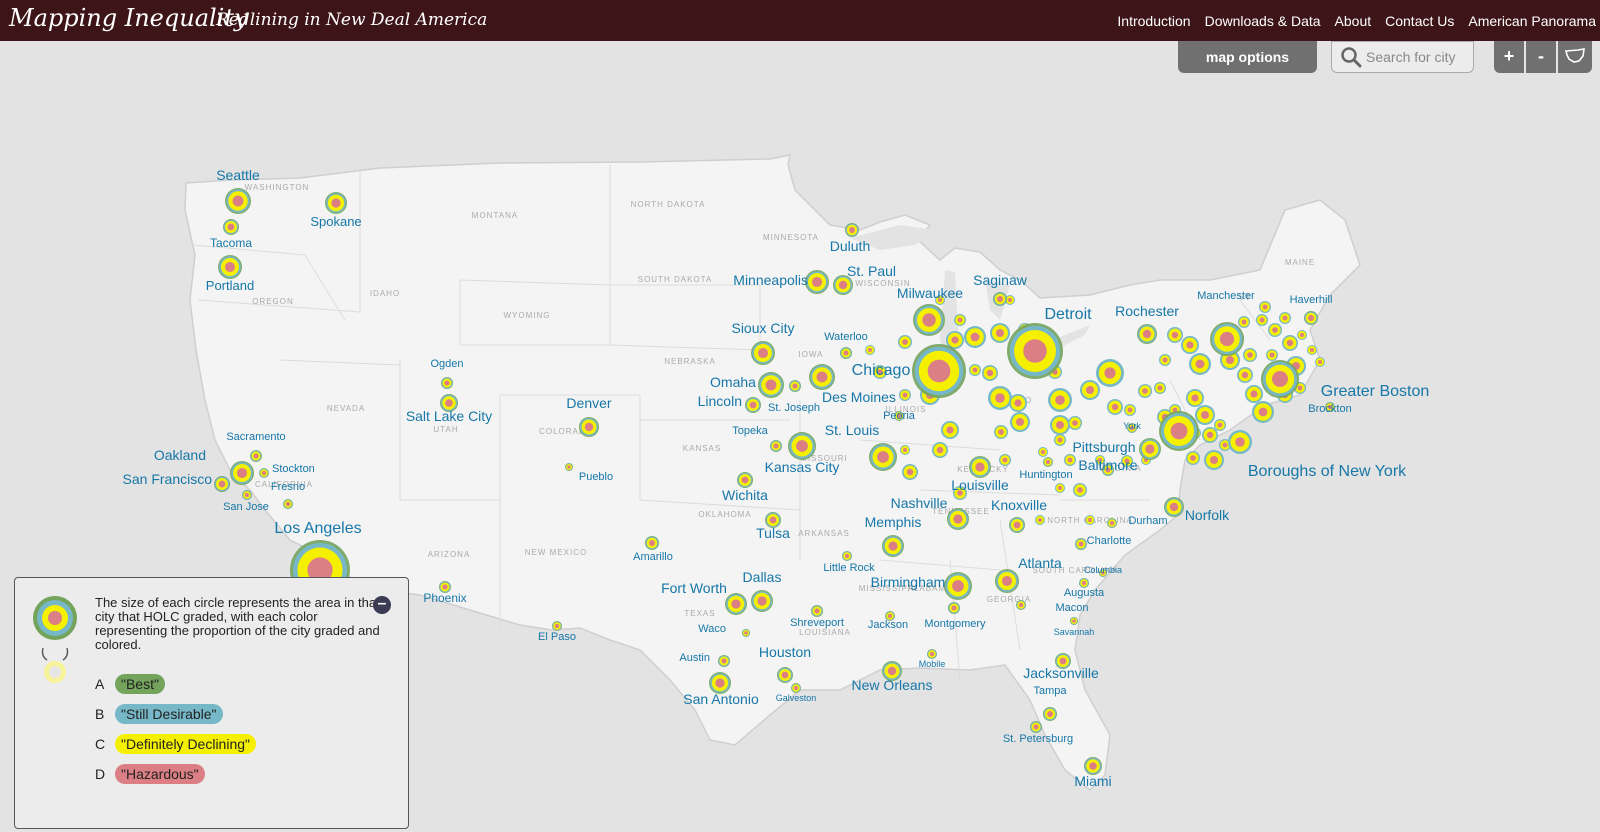 Image resolution: width=1600 pixels, height=832 pixels. I want to click on city-label: Louisville, so click(980, 485).